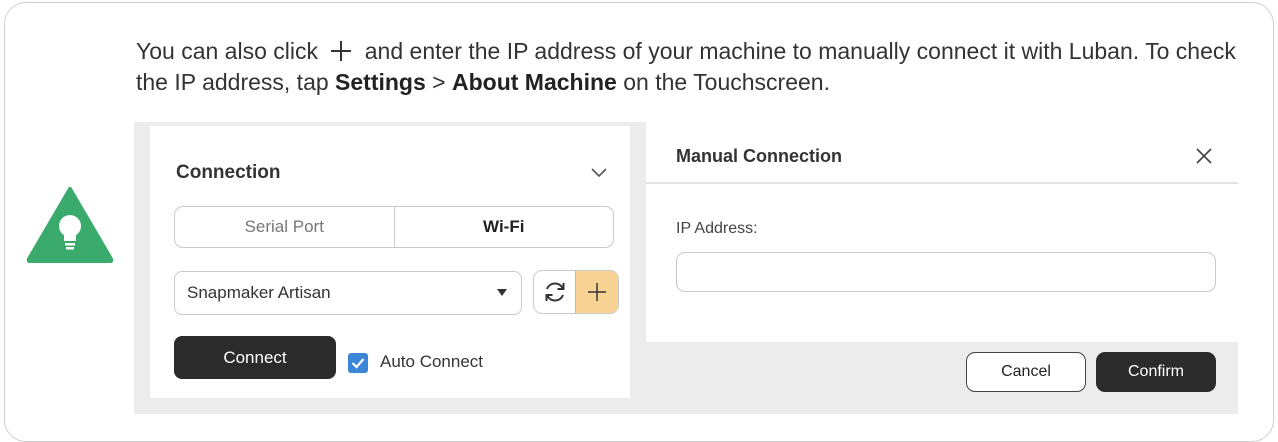  What do you see at coordinates (717, 228) in the screenshot?
I see `ip-address-label: IP Address:` at bounding box center [717, 228].